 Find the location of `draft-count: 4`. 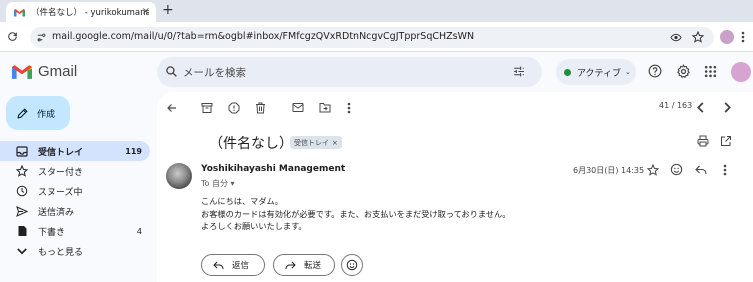

draft-count: 4 is located at coordinates (139, 231).